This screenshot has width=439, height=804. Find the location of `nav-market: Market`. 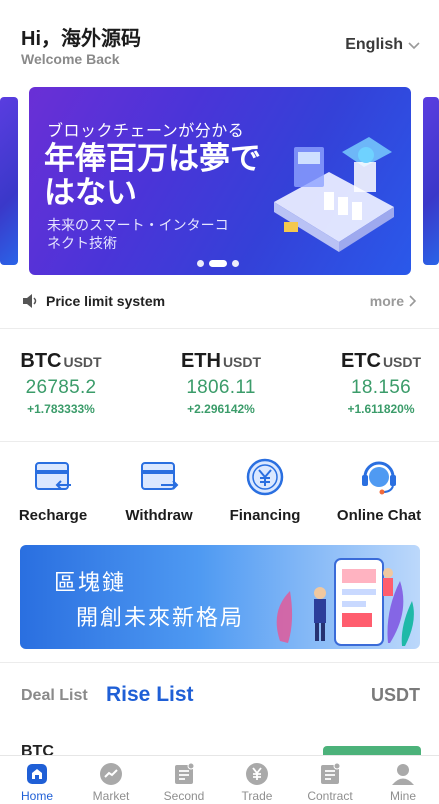

nav-market: Market is located at coordinates (111, 782).